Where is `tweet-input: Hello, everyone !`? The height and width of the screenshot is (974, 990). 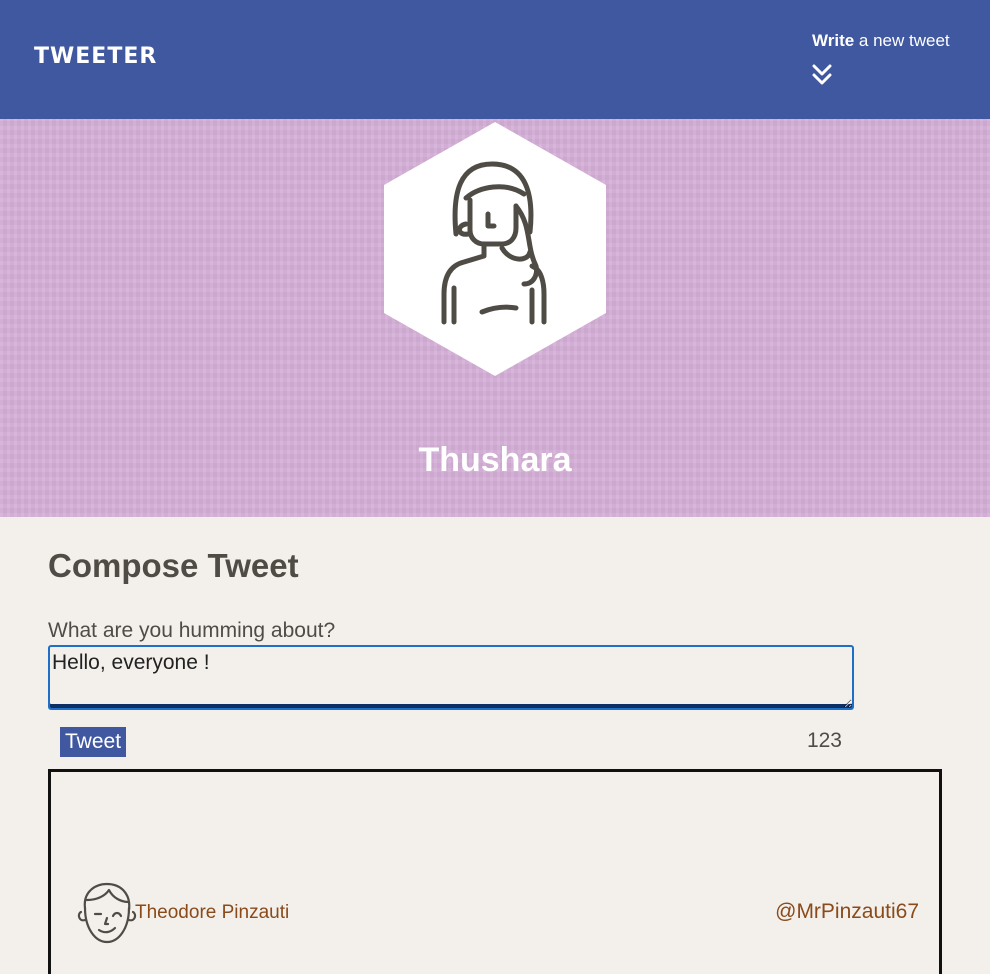 tweet-input: Hello, everyone ! is located at coordinates (451, 677).